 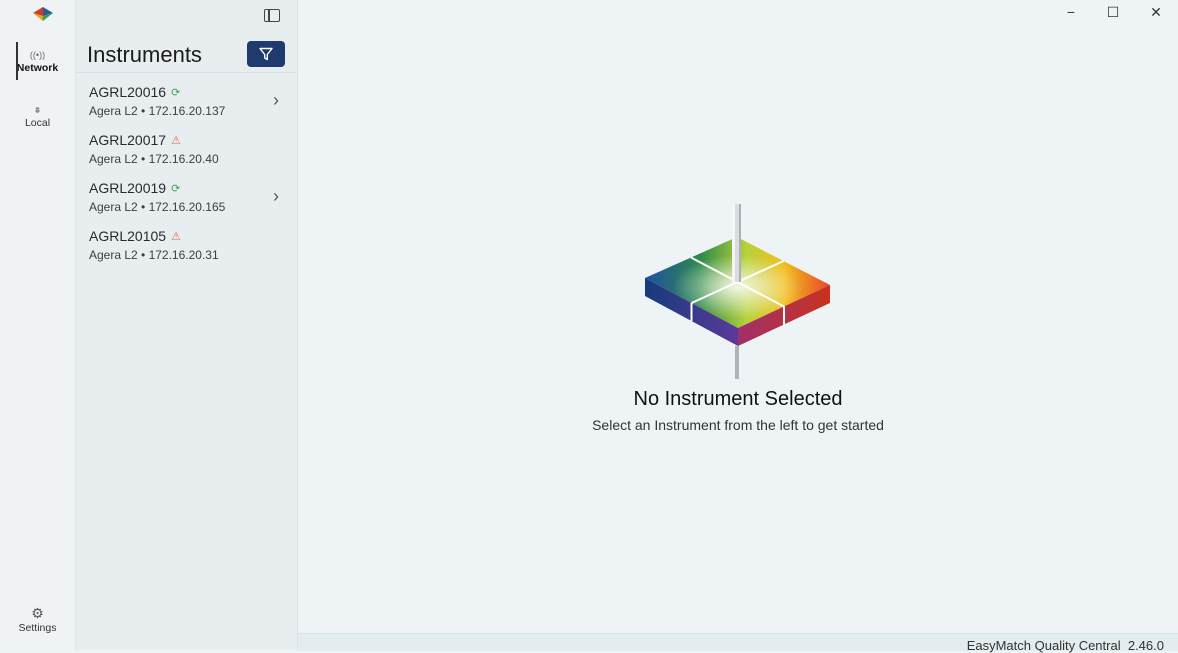 What do you see at coordinates (43, 14) in the screenshot?
I see `app-logo` at bounding box center [43, 14].